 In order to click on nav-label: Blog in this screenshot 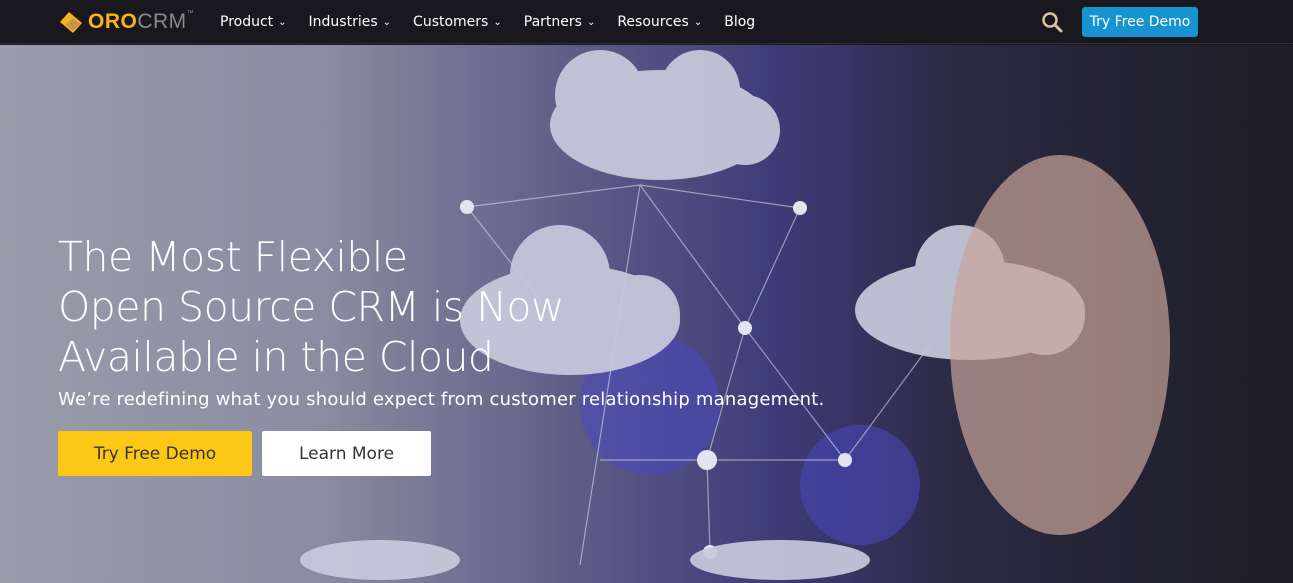, I will do `click(740, 22)`.